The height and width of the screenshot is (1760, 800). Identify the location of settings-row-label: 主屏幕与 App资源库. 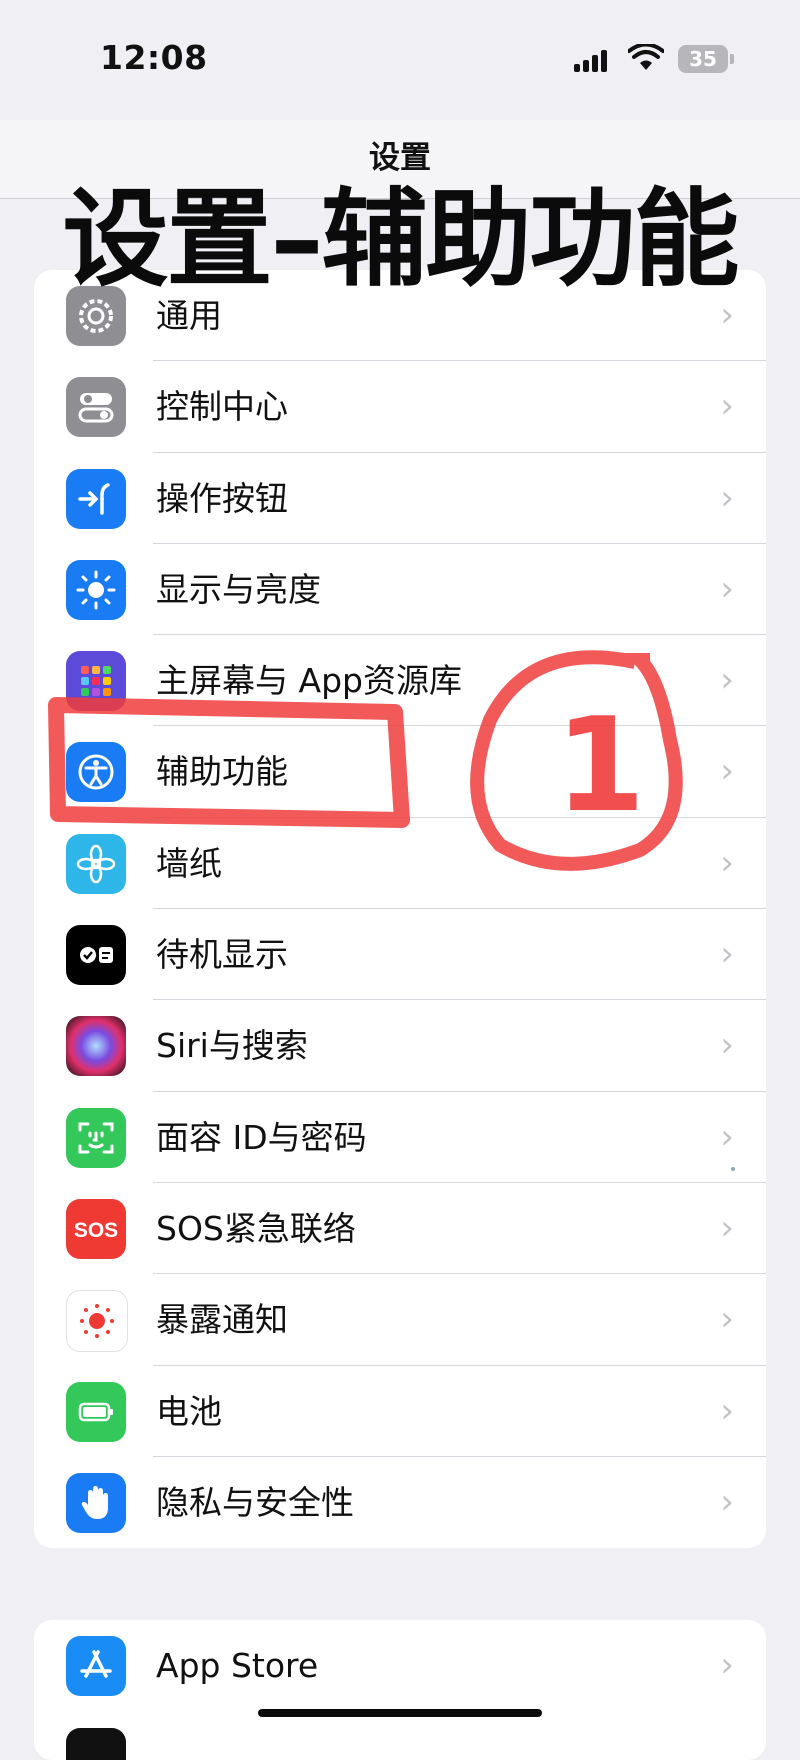
(309, 681).